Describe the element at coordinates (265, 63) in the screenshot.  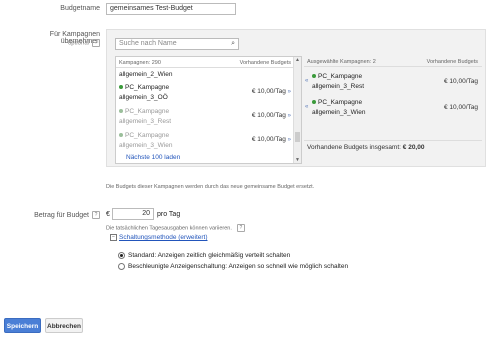
I see `available-budget-header: Vorhandene Budgets` at that location.